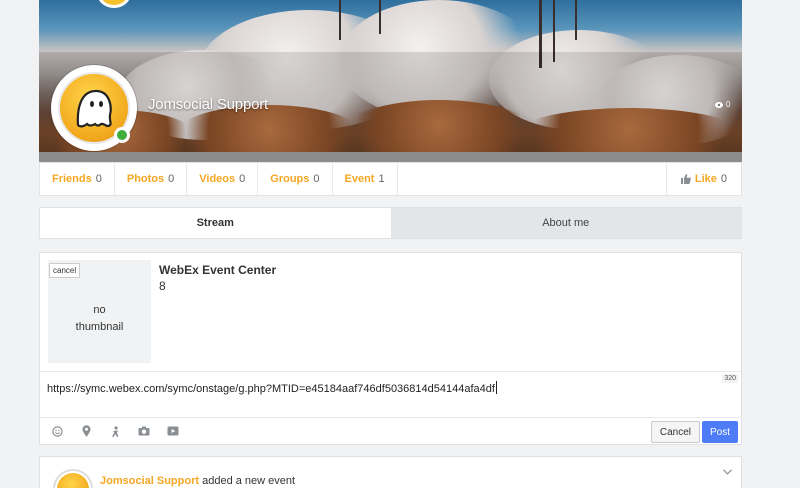  What do you see at coordinates (86, 431) in the screenshot?
I see `location-icon` at bounding box center [86, 431].